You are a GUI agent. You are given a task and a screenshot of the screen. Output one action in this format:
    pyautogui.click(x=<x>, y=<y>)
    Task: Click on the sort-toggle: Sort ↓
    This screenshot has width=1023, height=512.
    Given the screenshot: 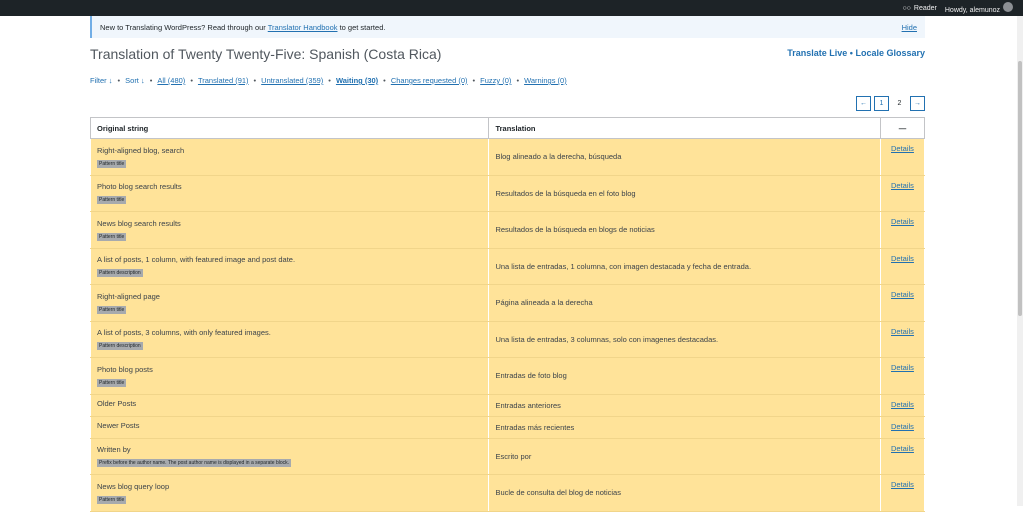 What is the action you would take?
    pyautogui.click(x=135, y=80)
    